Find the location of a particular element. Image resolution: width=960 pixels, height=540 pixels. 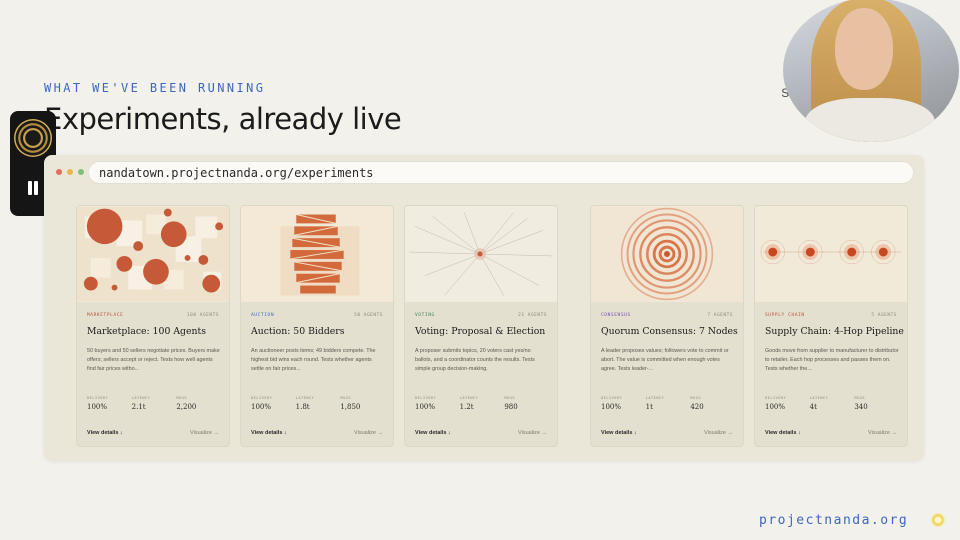

card-category: CONSENSUS is located at coordinates (616, 315).